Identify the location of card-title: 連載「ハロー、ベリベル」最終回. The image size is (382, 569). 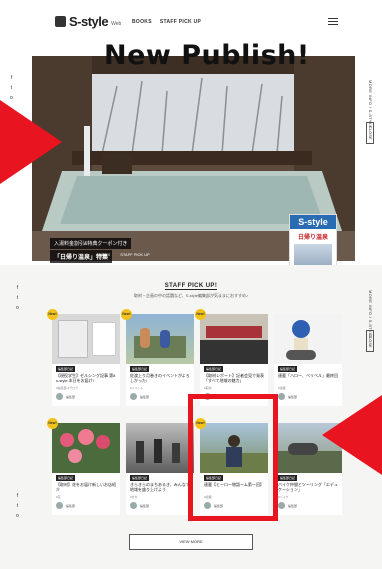
(308, 375).